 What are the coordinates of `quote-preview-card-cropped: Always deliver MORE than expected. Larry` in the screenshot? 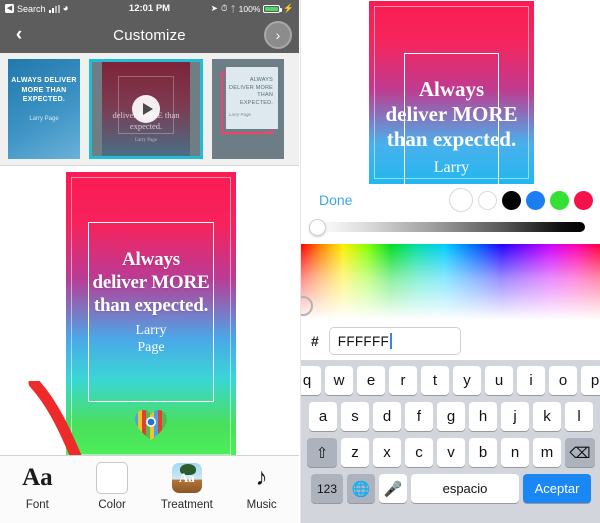 It's located at (451, 92).